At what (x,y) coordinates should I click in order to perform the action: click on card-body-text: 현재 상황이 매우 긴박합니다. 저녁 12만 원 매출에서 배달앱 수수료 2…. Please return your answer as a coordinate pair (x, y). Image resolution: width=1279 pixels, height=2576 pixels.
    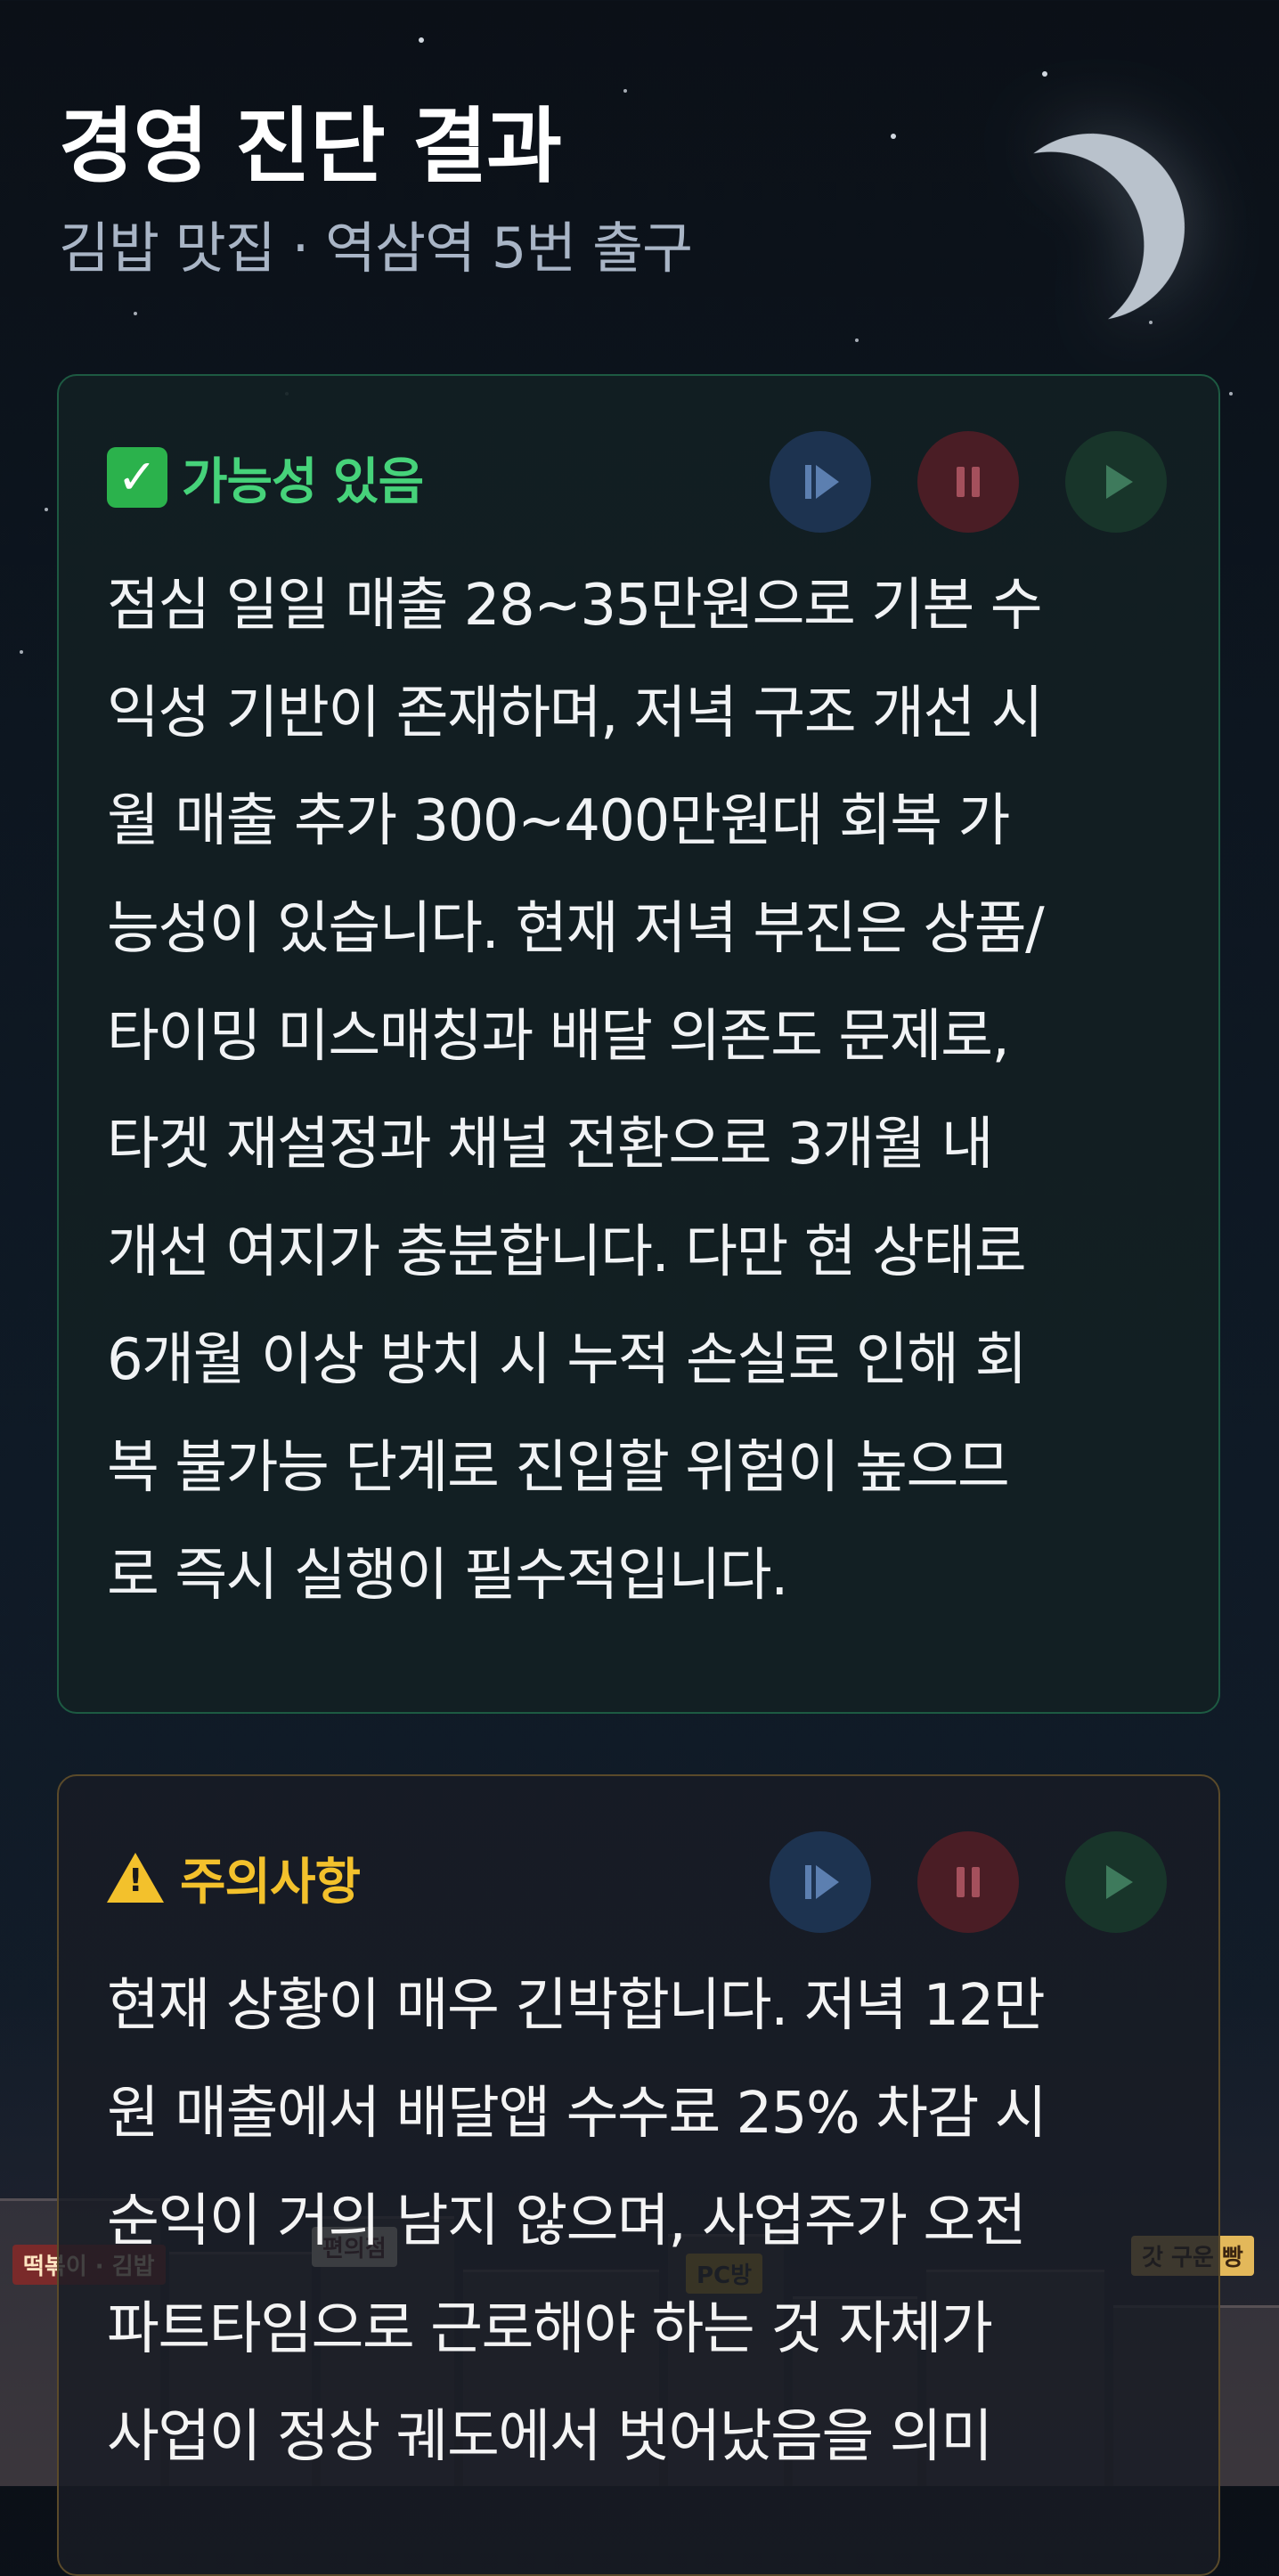
    Looking at the image, I should click on (577, 2222).